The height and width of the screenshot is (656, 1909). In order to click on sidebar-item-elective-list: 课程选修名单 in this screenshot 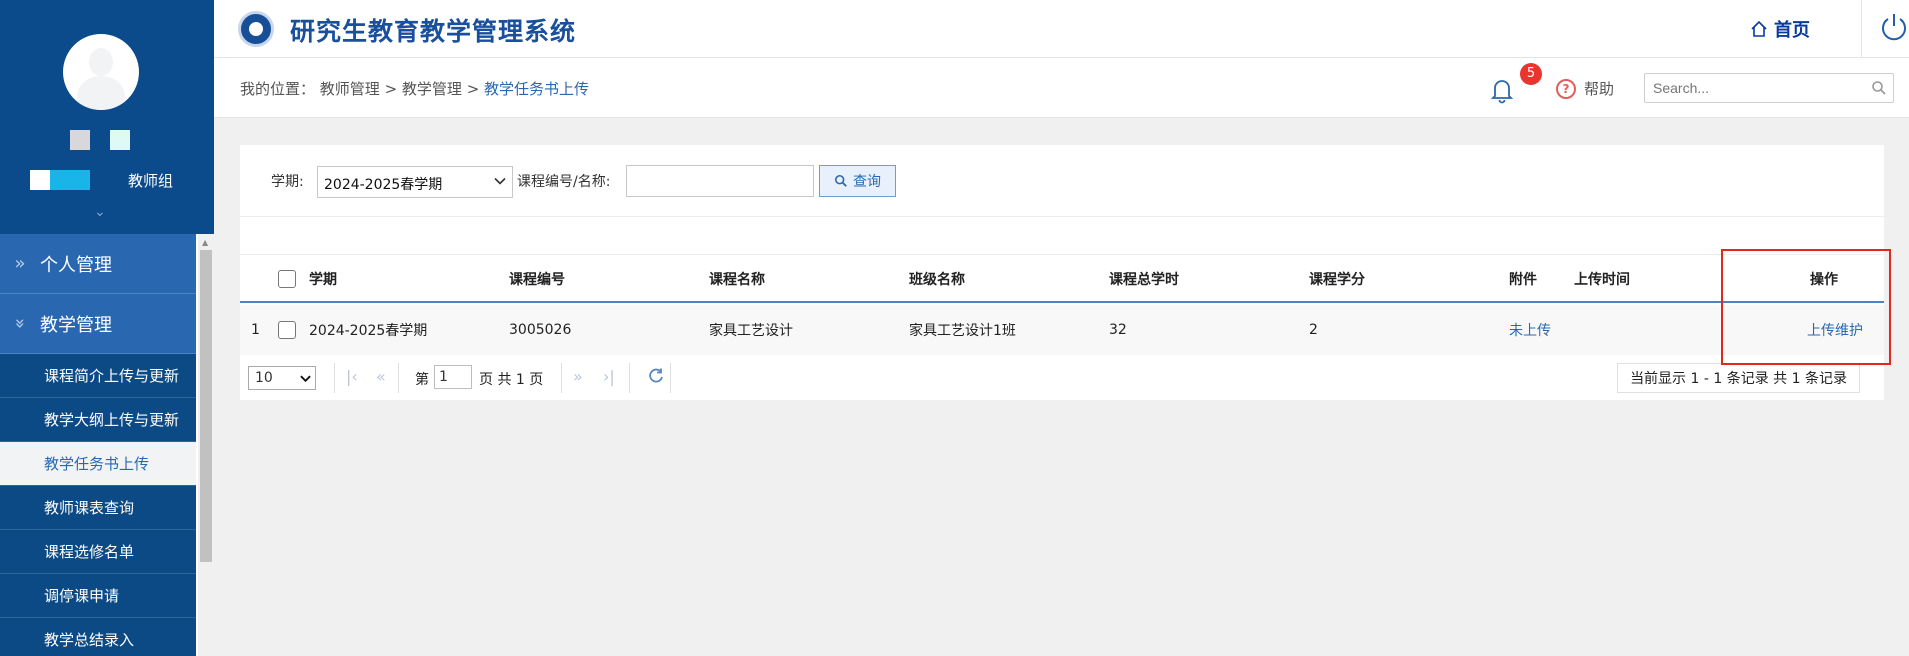, I will do `click(98, 552)`.